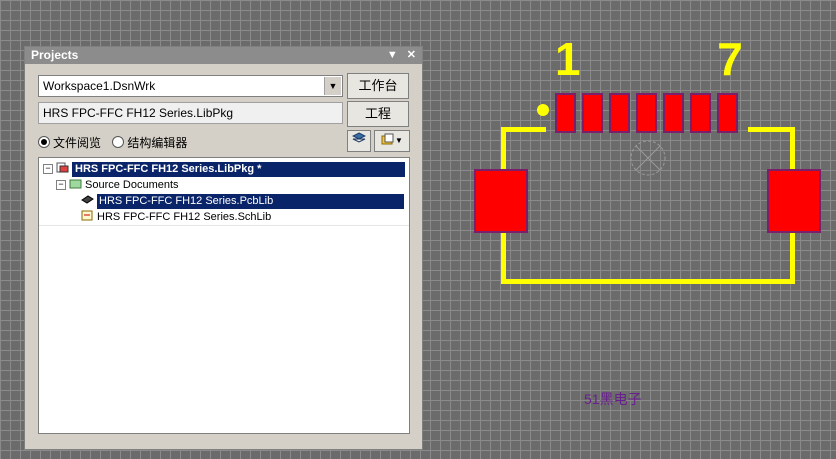  What do you see at coordinates (359, 137) in the screenshot?
I see `layers-icon` at bounding box center [359, 137].